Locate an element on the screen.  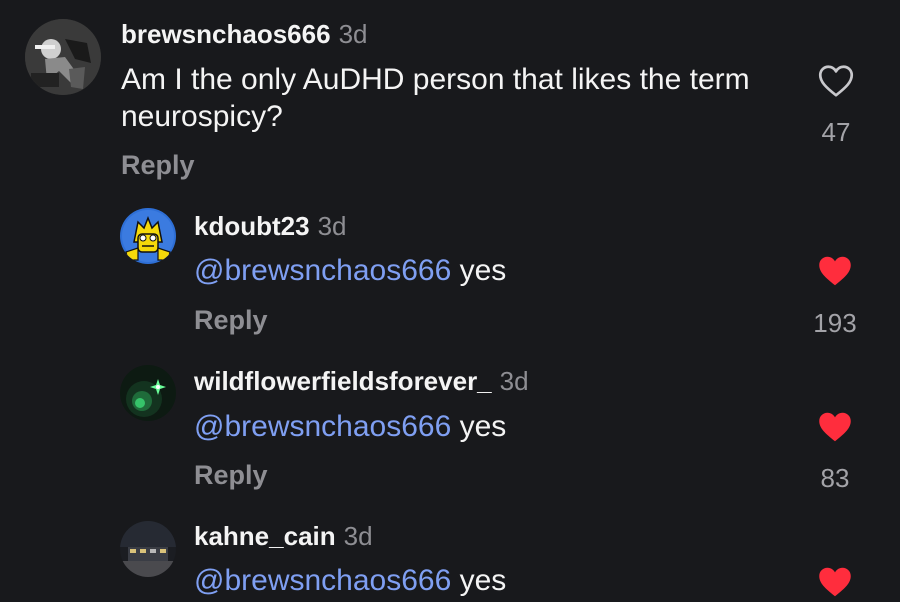
username: kahne_cain is located at coordinates (265, 536).